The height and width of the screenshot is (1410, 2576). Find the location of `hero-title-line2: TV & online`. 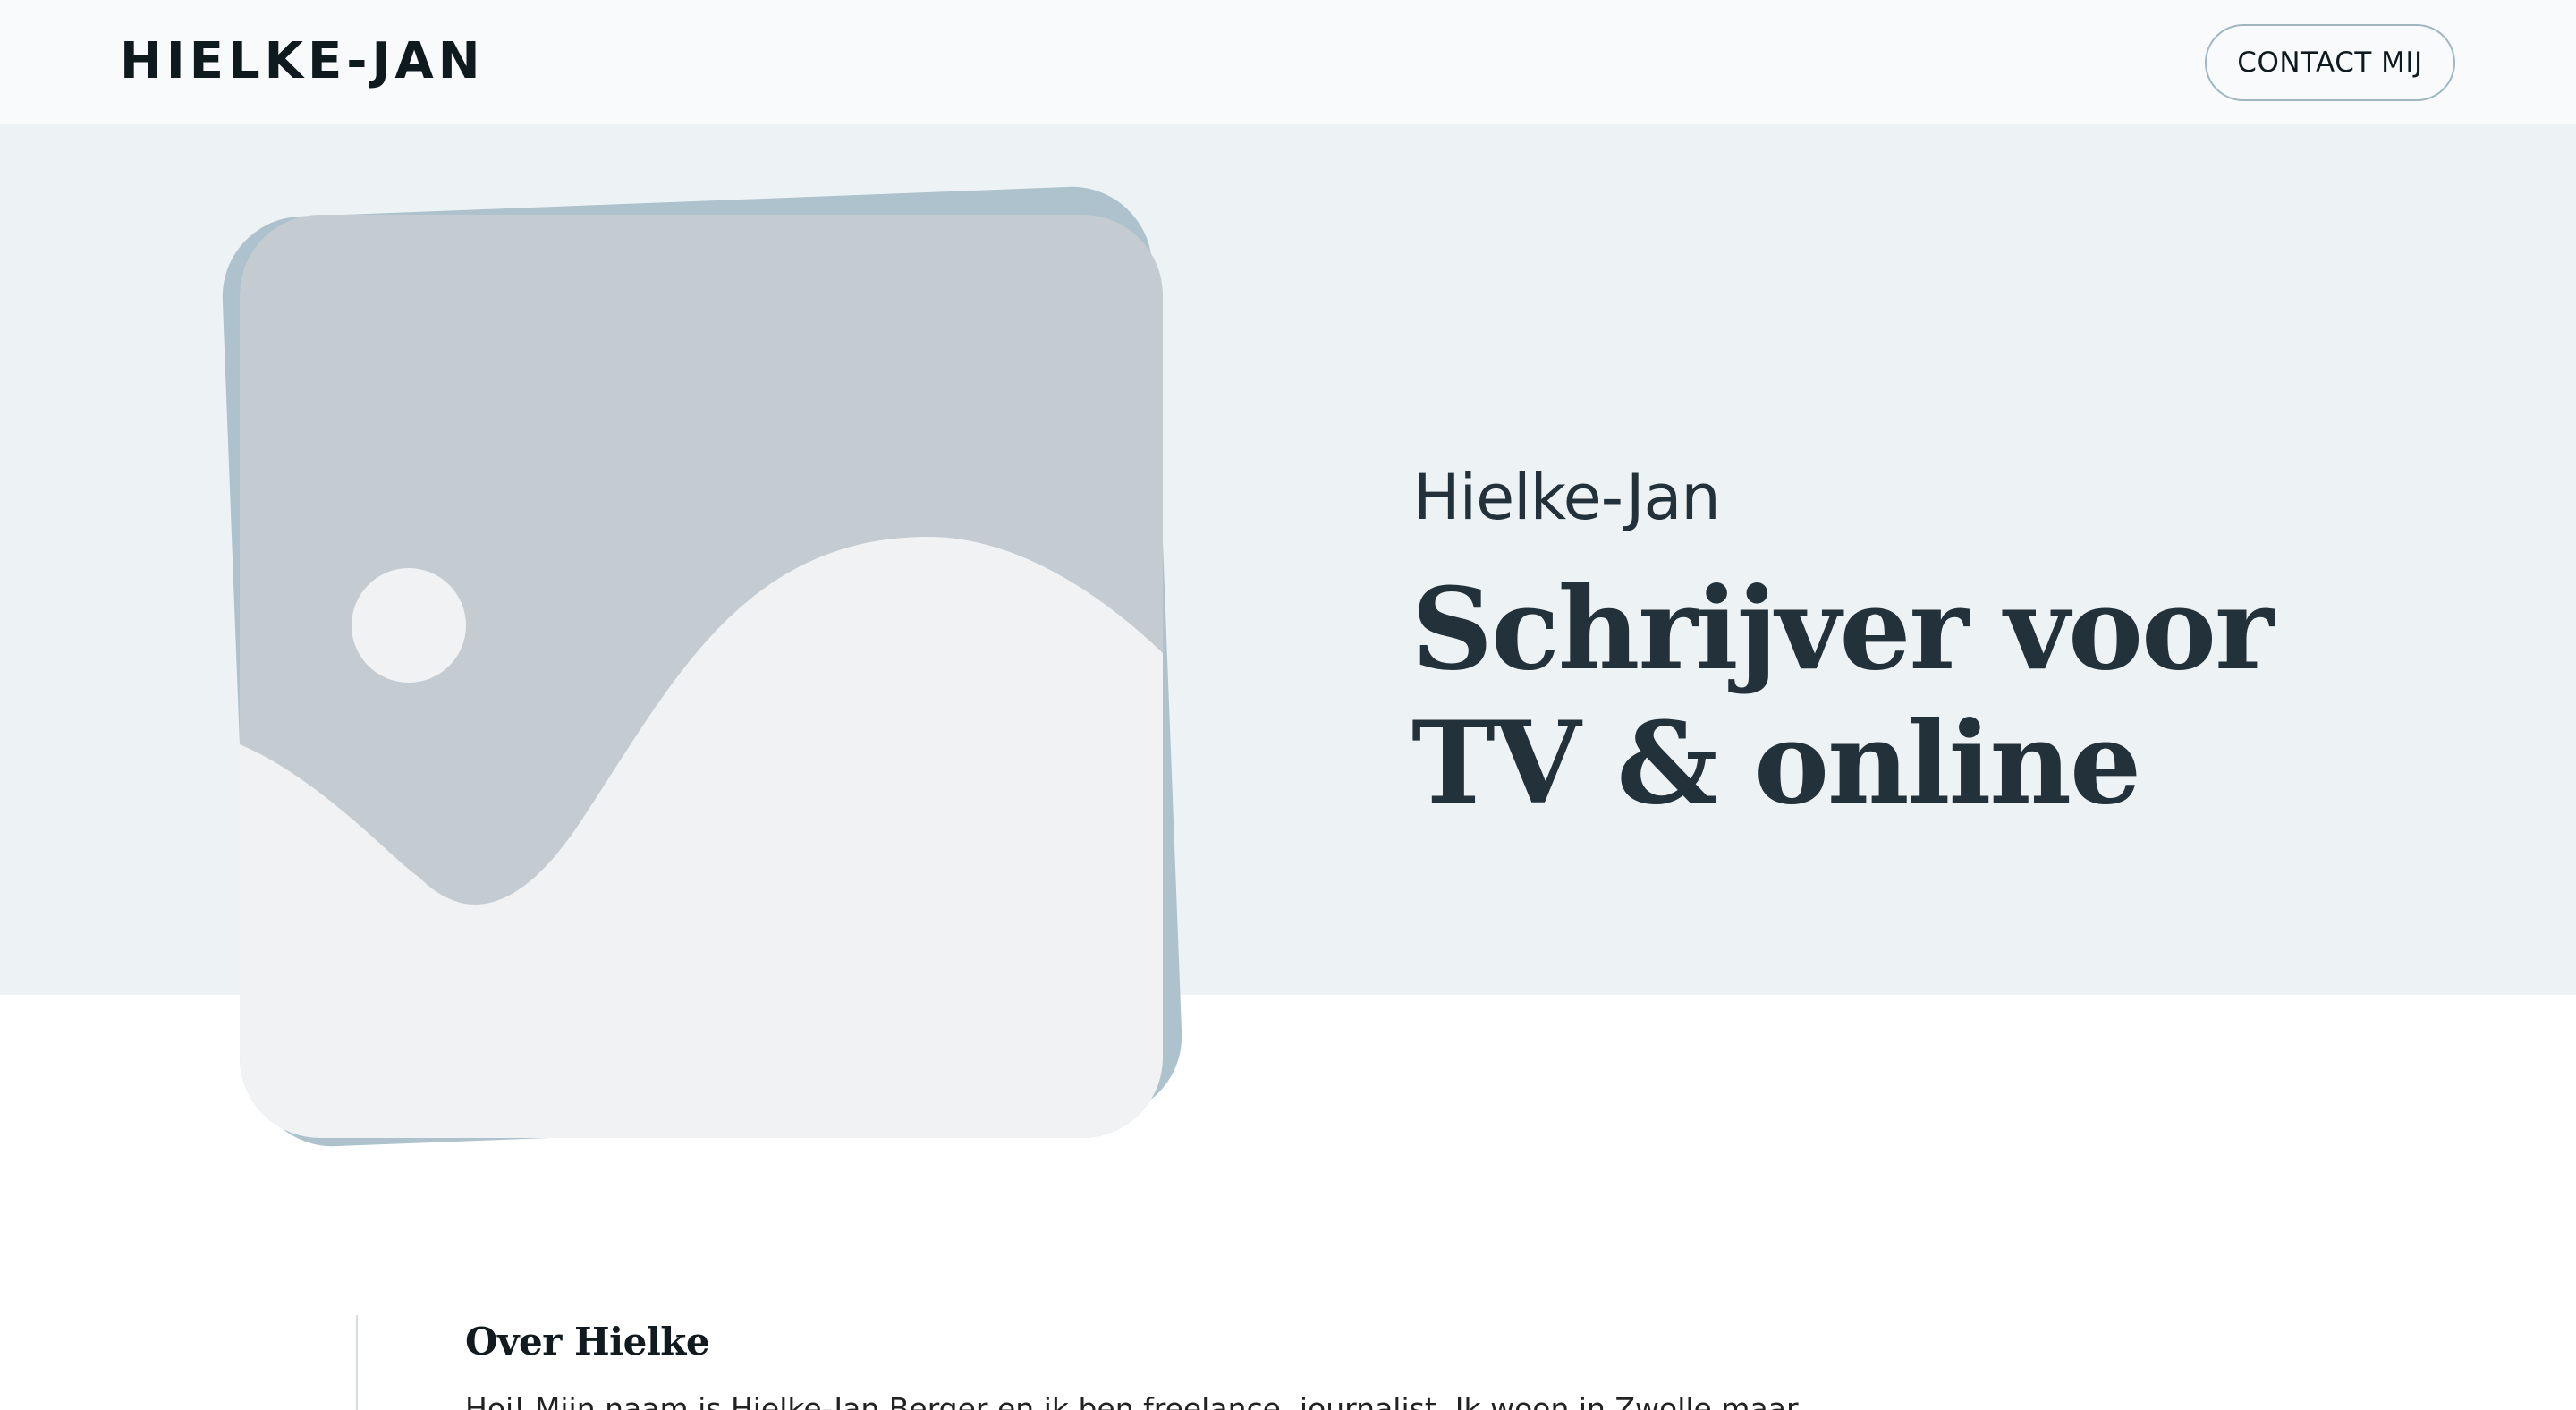

hero-title-line2: TV & online is located at coordinates (1776, 763).